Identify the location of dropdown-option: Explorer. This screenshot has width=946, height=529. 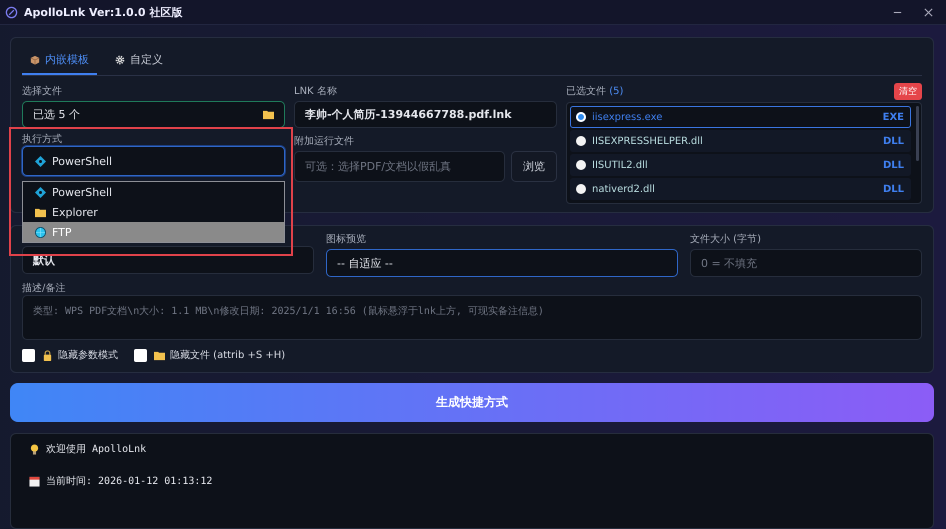
(153, 212).